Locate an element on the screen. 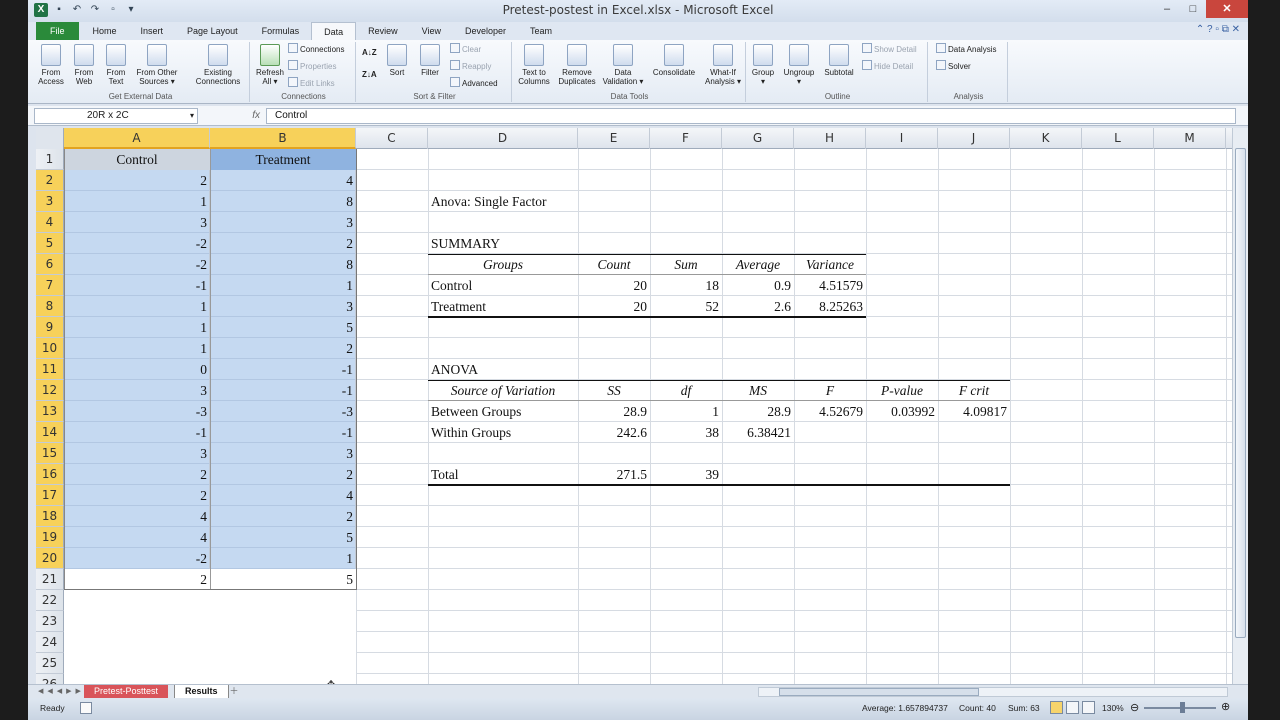 The width and height of the screenshot is (1280, 720). cell-a10: 1 is located at coordinates (137, 348).